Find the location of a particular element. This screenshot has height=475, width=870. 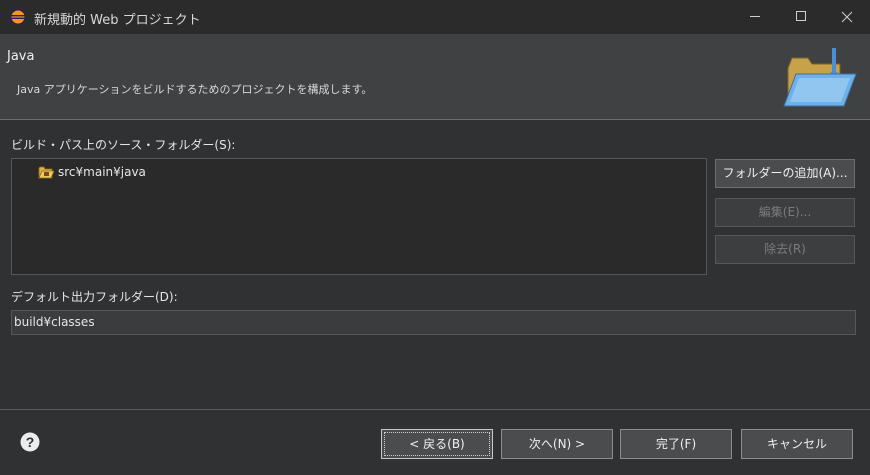

window-titlebar: 新規動的 Web プロジェクト is located at coordinates (435, 17).